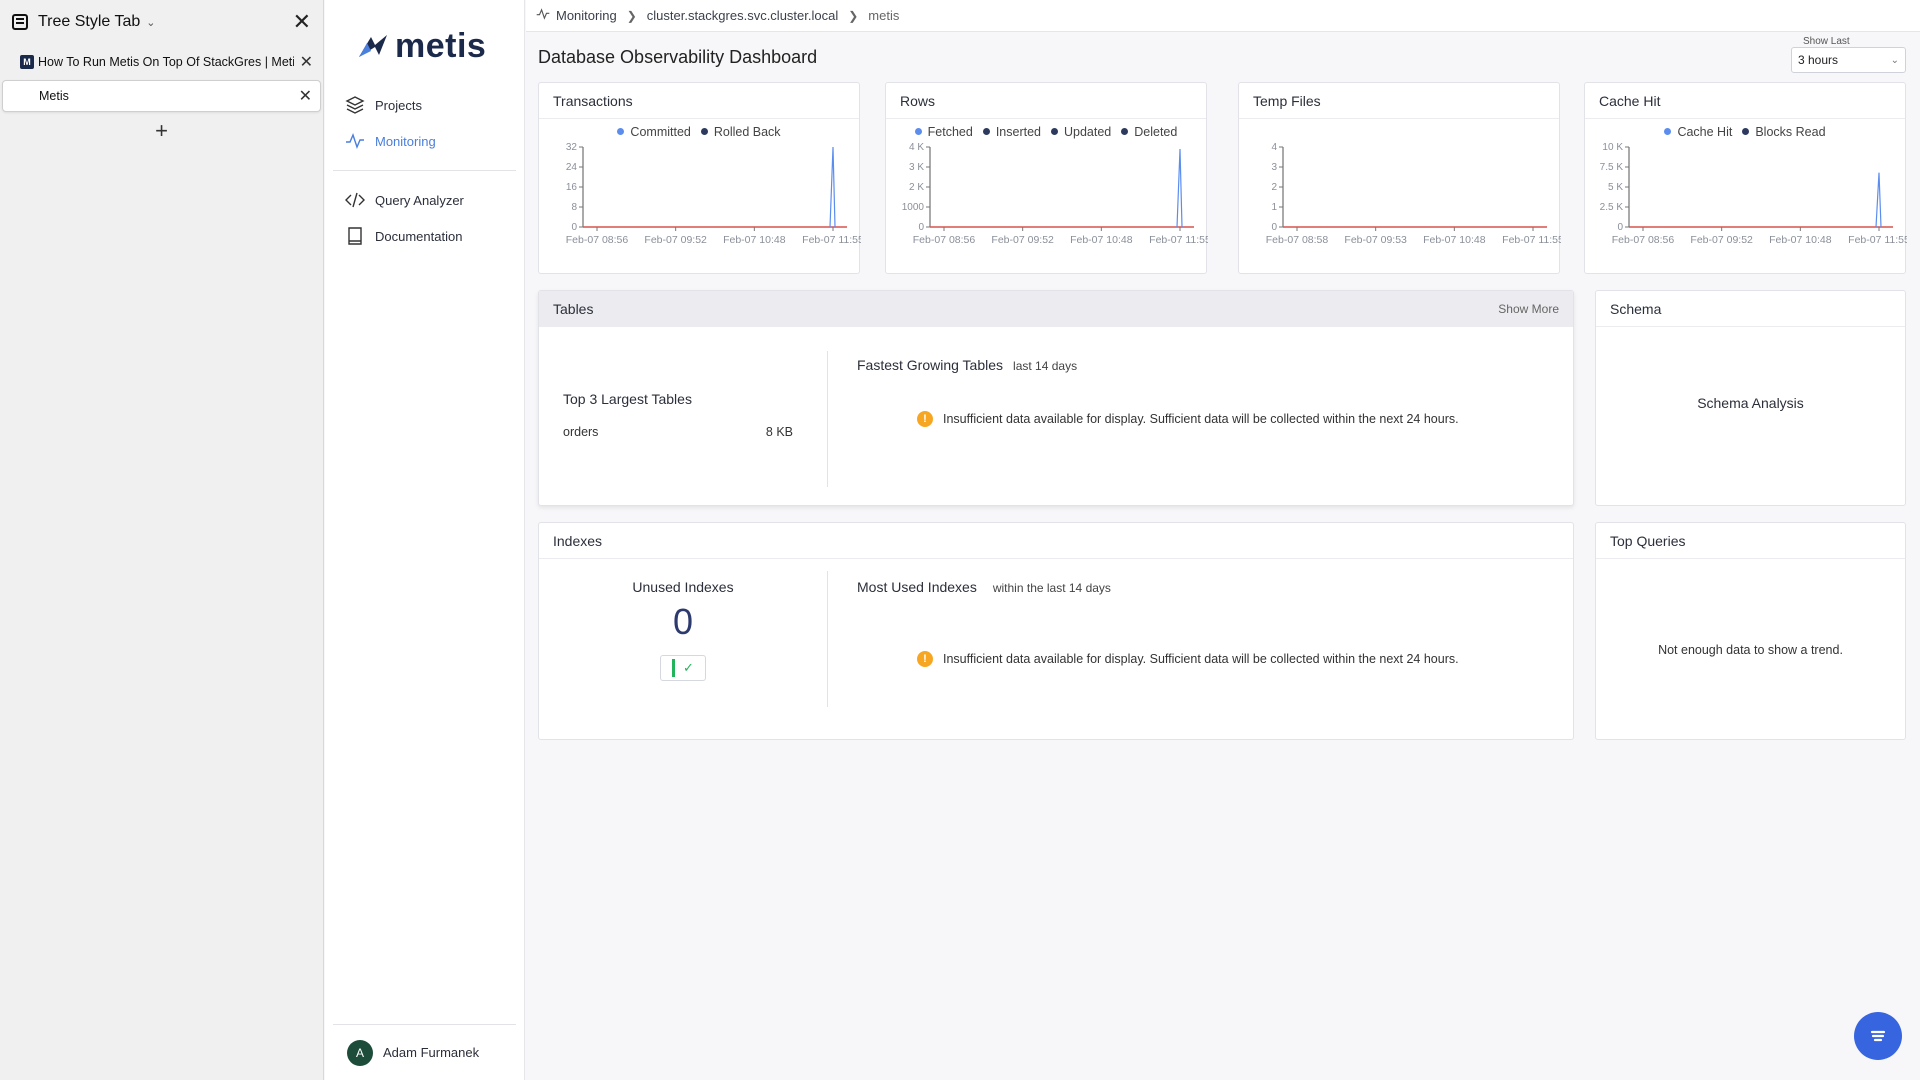 This screenshot has height=1080, width=1920. I want to click on y-tick-label: 1000, so click(913, 207).